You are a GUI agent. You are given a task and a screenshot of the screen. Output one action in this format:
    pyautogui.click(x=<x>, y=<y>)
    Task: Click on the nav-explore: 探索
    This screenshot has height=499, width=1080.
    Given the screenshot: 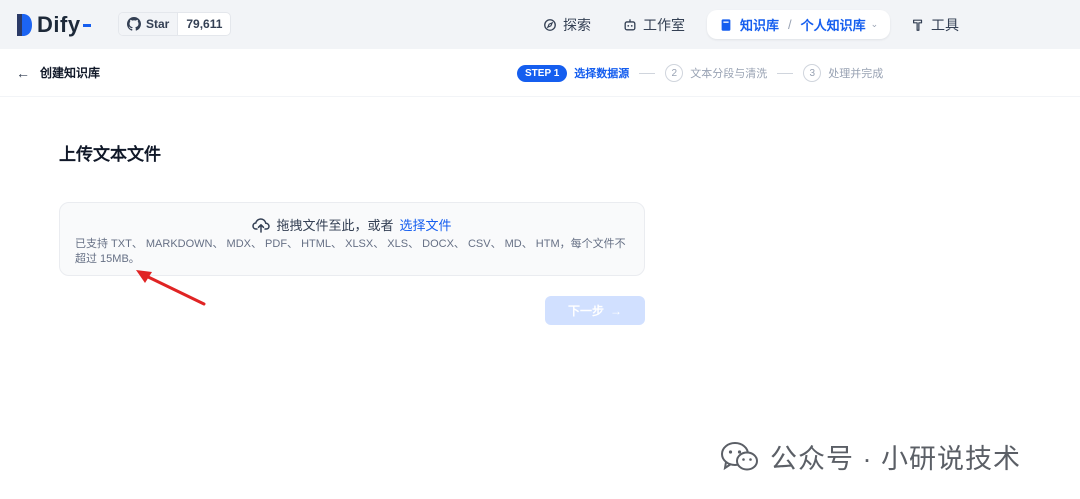 What is the action you would take?
    pyautogui.click(x=567, y=24)
    